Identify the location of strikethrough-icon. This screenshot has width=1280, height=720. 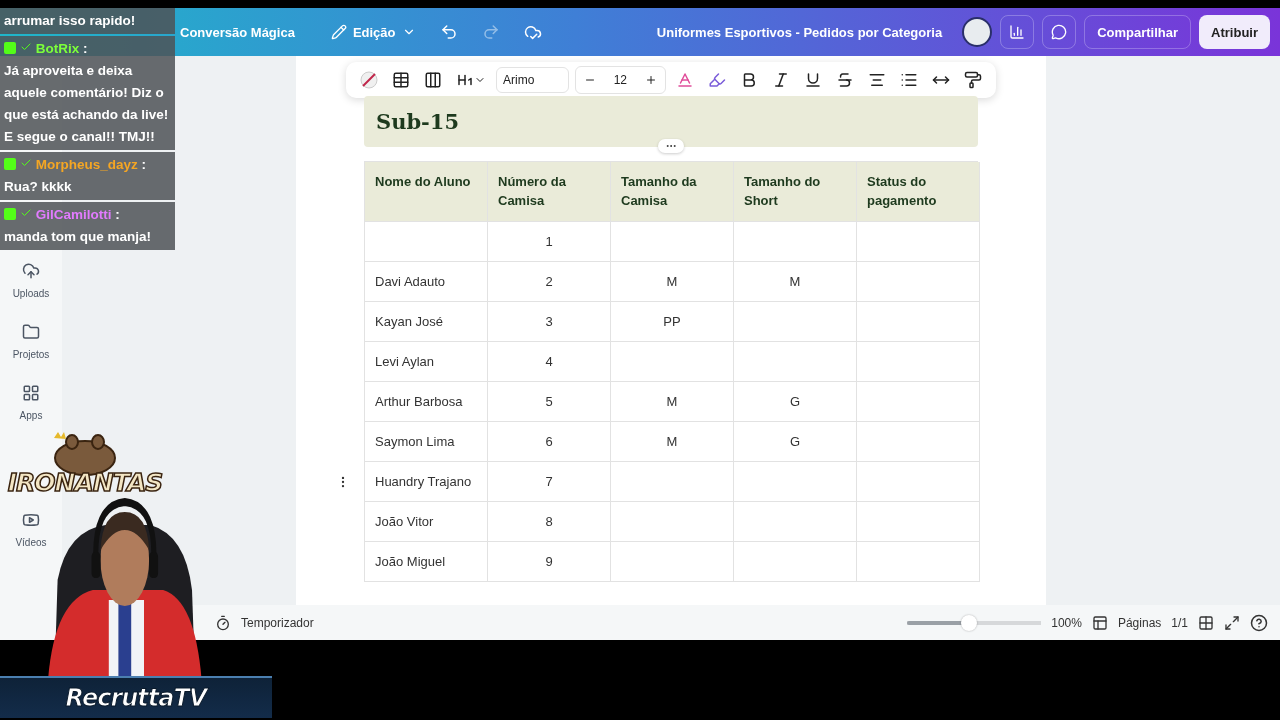
(845, 80).